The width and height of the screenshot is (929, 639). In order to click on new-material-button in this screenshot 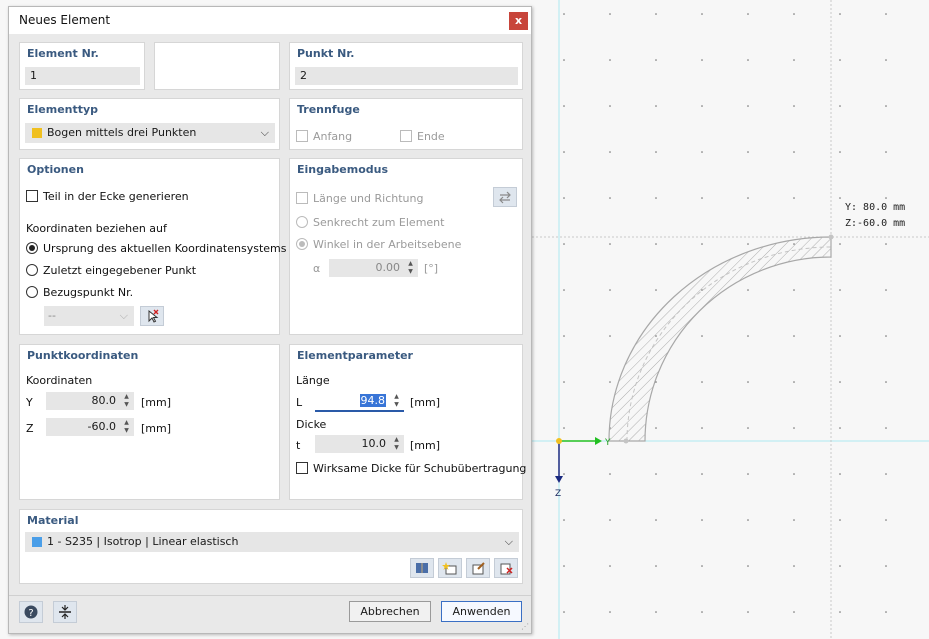, I will do `click(450, 568)`.